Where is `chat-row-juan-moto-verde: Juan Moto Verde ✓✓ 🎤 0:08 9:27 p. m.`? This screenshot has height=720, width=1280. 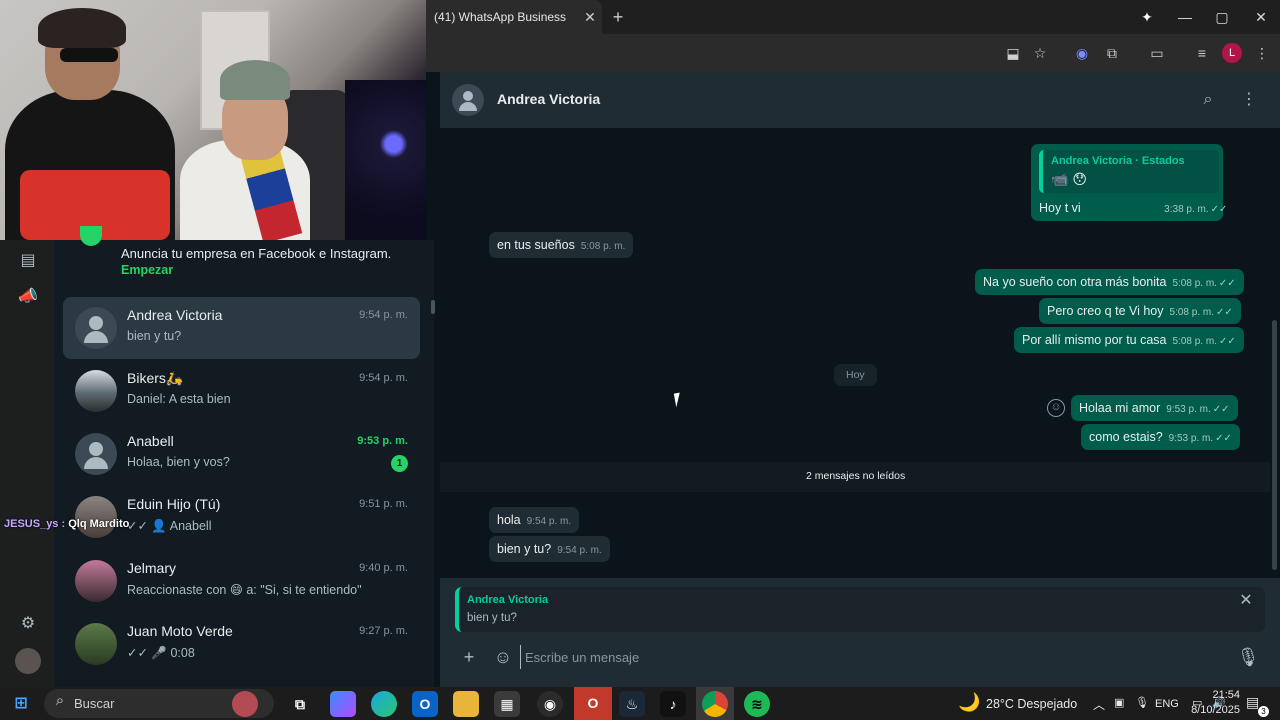
chat-row-juan-moto-verde: Juan Moto Verde ✓✓ 🎤 0:08 9:27 p. m. is located at coordinates (241, 644).